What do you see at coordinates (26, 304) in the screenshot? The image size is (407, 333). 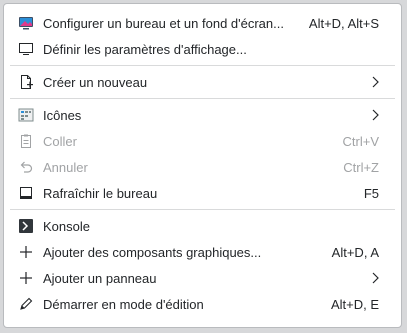 I see `pencil-icon` at bounding box center [26, 304].